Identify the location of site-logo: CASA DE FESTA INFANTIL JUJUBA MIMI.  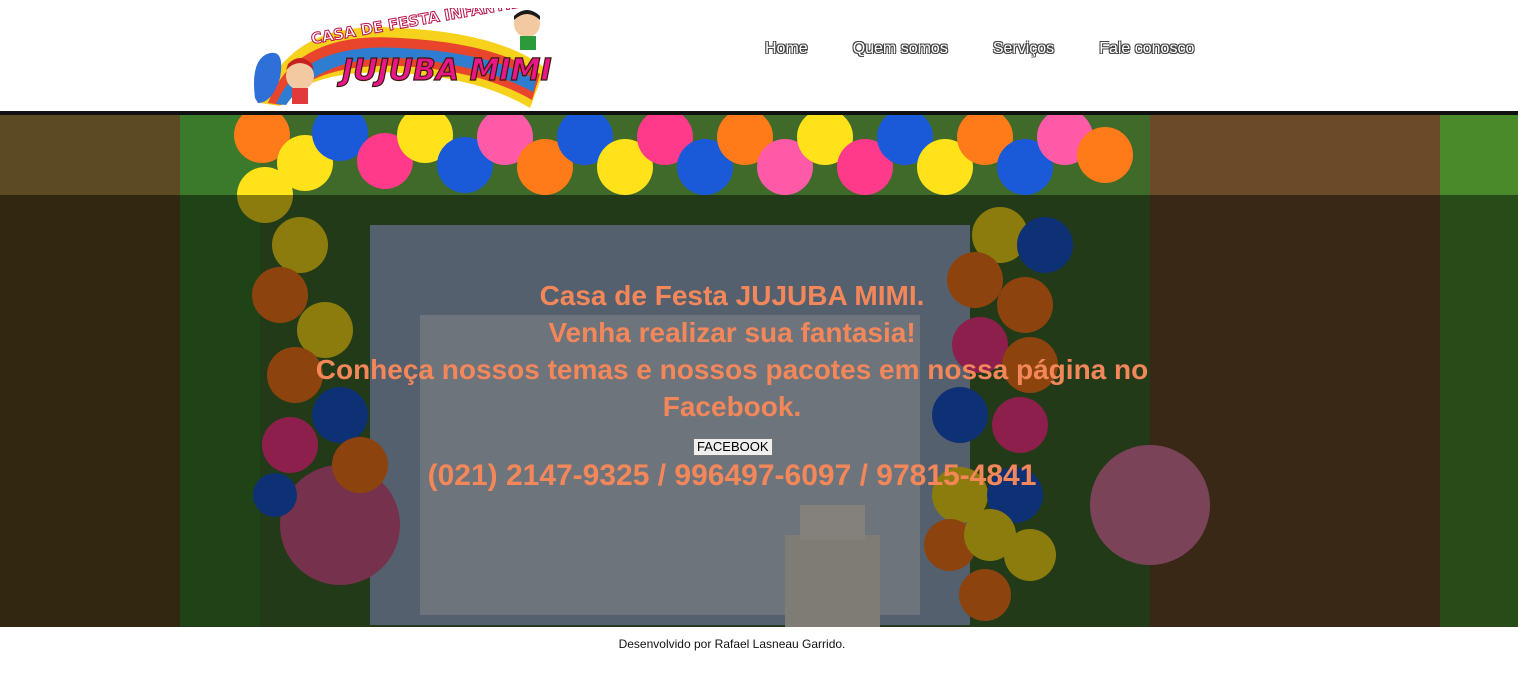
(401, 59).